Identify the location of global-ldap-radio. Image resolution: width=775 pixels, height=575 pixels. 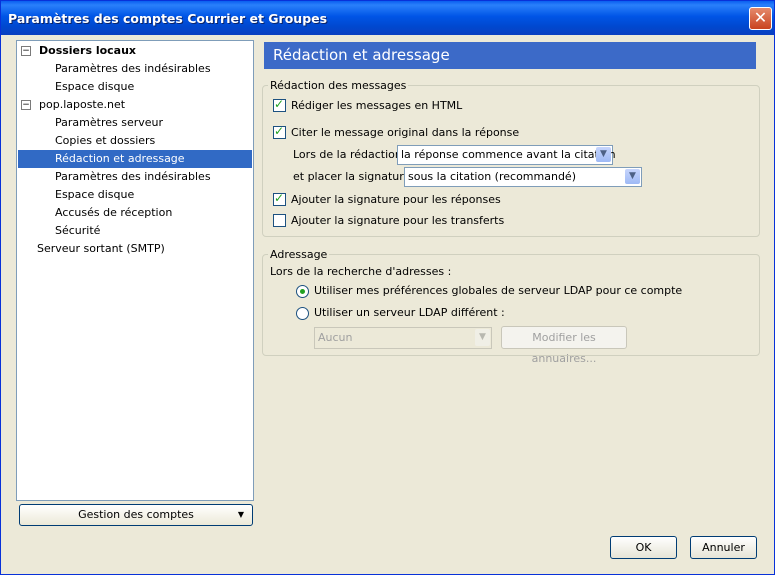
(302, 291).